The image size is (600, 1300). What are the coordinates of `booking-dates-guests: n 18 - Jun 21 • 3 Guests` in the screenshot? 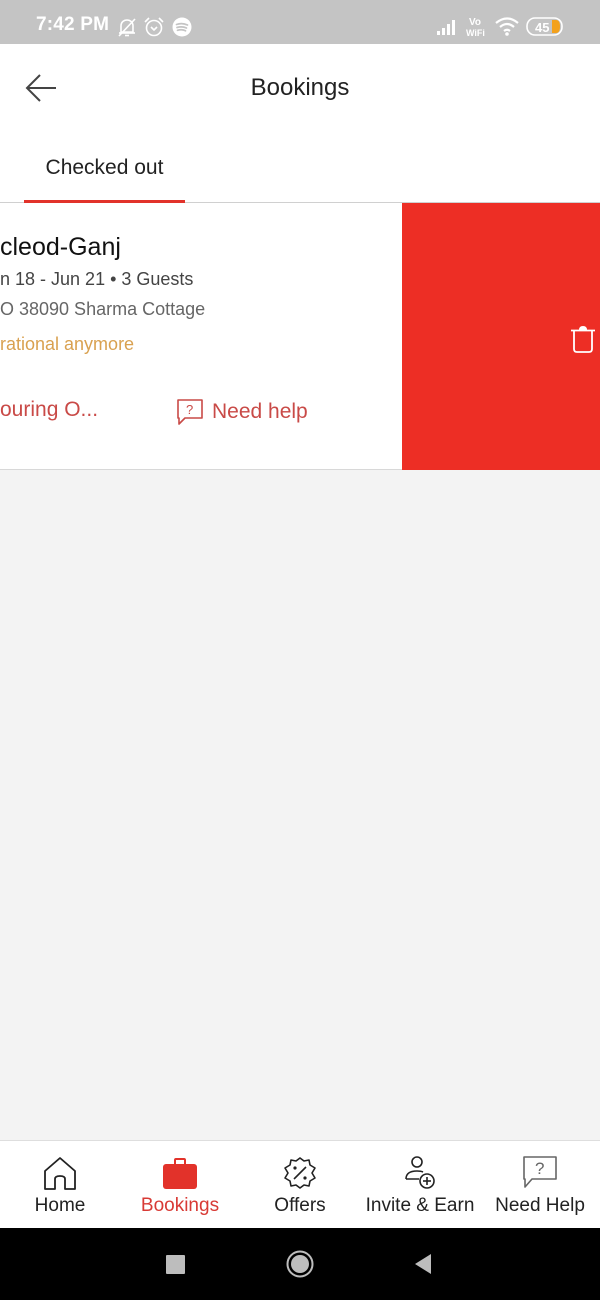 It's located at (97, 279).